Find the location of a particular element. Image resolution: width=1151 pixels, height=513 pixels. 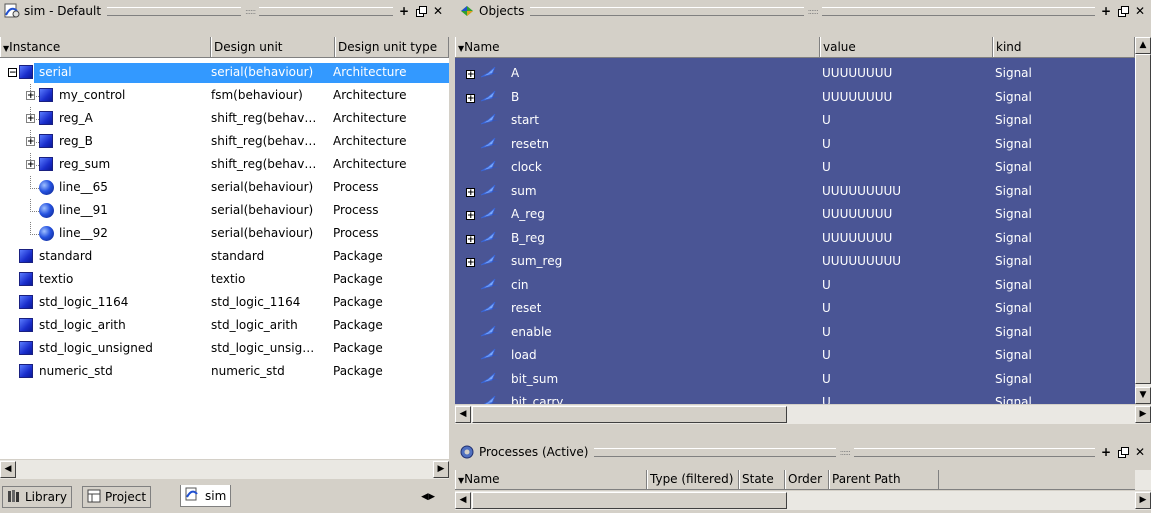

object-row: + sum_reg UUUUUUUUU Signal is located at coordinates (795, 261).